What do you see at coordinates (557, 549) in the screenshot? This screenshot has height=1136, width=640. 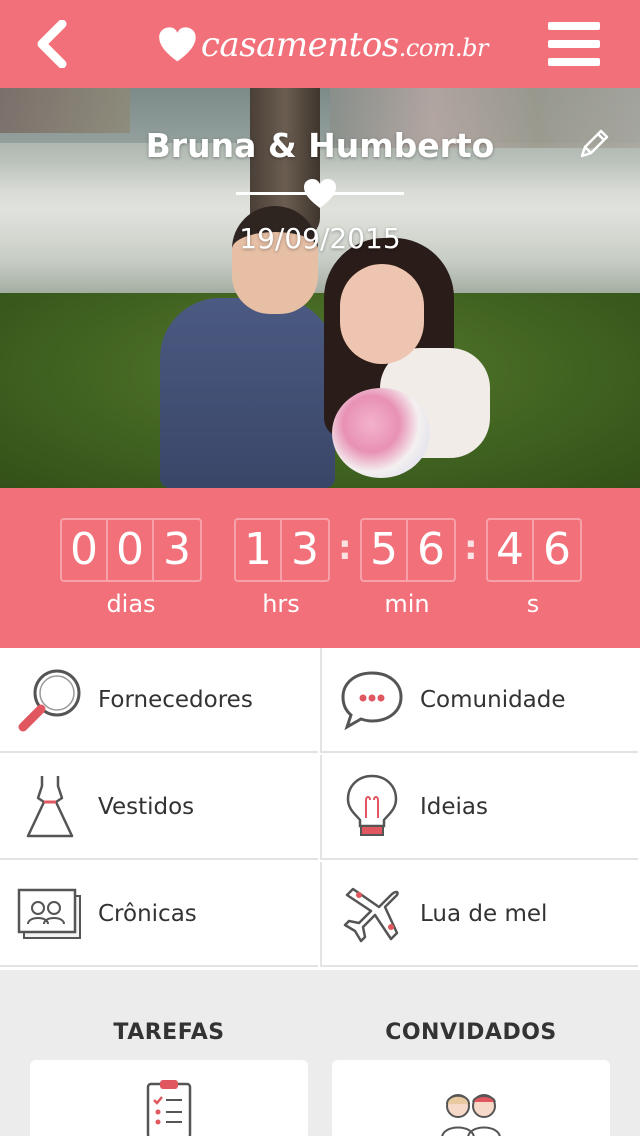 I see `seconds-digit: 6` at bounding box center [557, 549].